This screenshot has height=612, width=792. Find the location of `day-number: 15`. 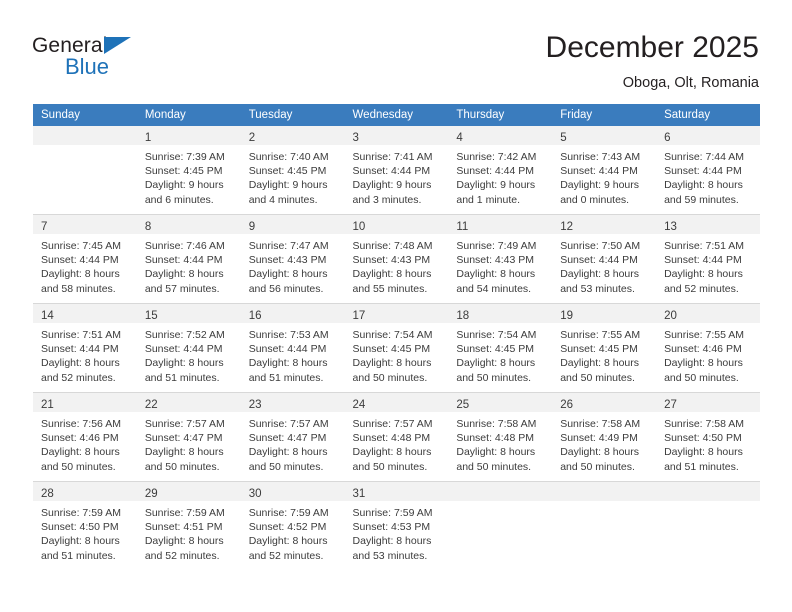

day-number: 15 is located at coordinates (151, 316).